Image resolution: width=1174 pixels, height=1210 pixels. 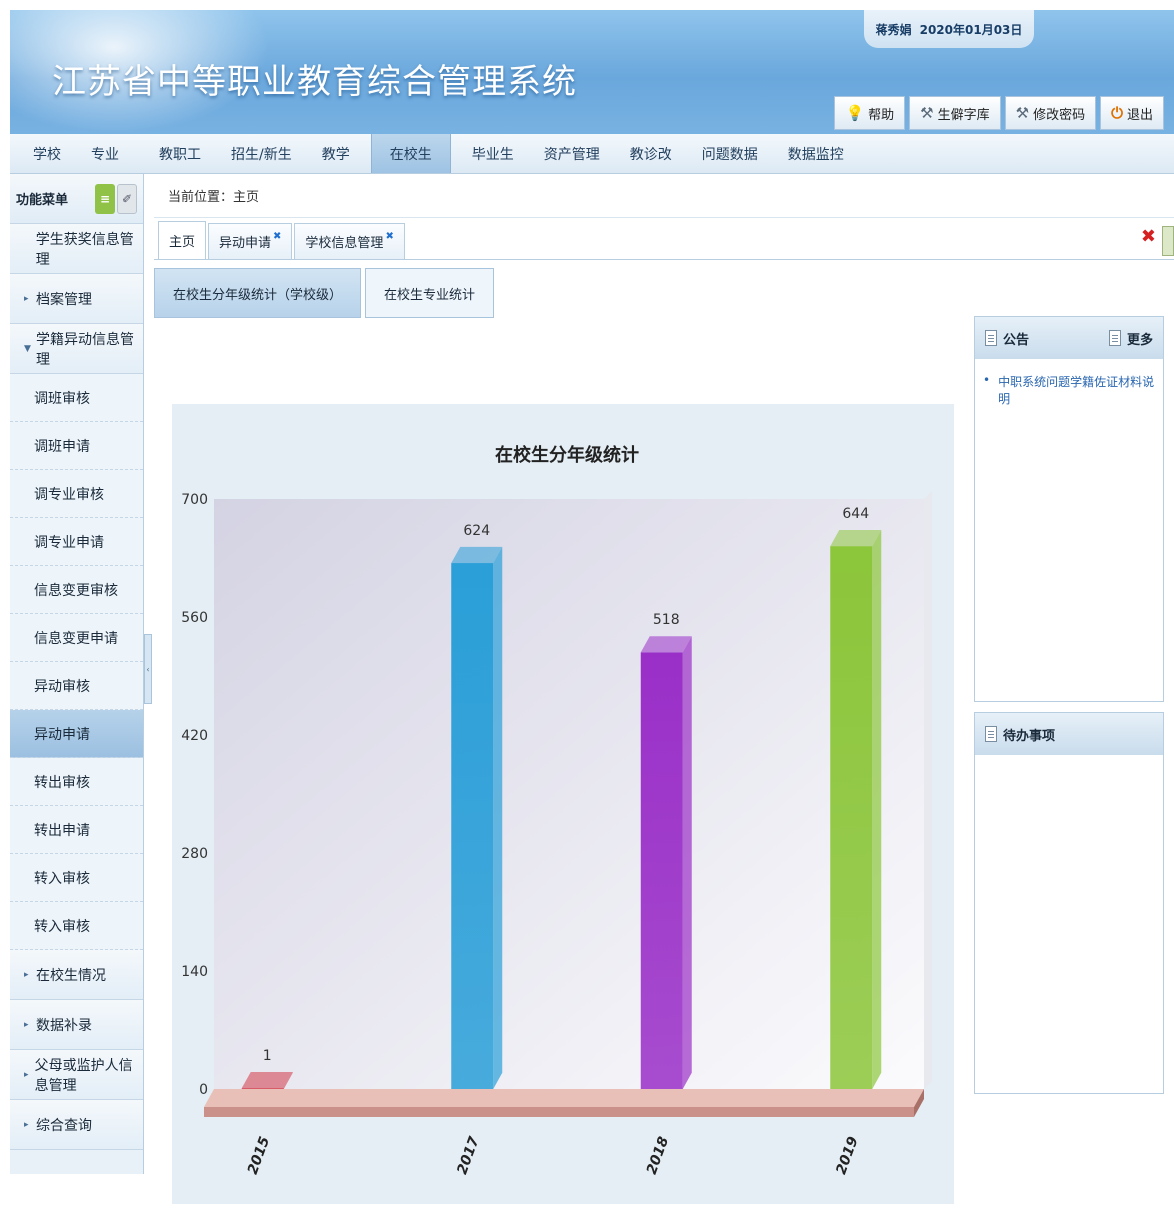 I want to click on right-column: 公告 更多 中职系统问题学籍佐证材料说明 待办事项, so click(x=1069, y=710).